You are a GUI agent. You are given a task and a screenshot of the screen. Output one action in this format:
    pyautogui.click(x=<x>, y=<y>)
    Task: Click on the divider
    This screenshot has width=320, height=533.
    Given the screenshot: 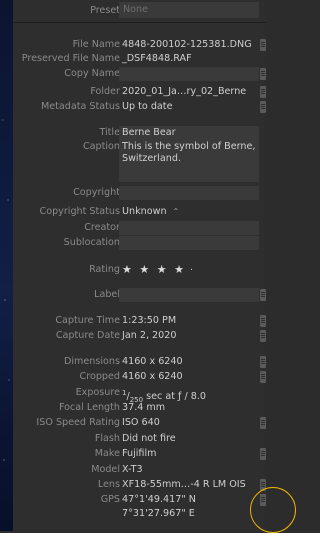 What is the action you would take?
    pyautogui.click(x=139, y=22)
    